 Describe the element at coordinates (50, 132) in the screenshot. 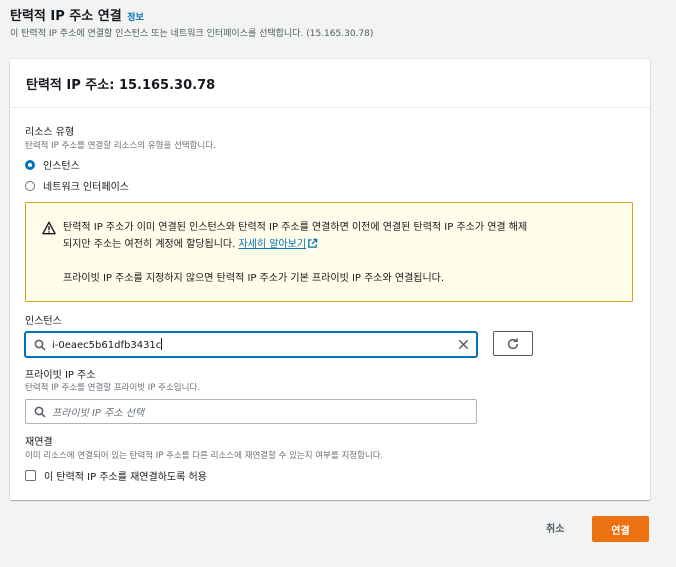

I see `resource-type-label: 리소스 유형` at that location.